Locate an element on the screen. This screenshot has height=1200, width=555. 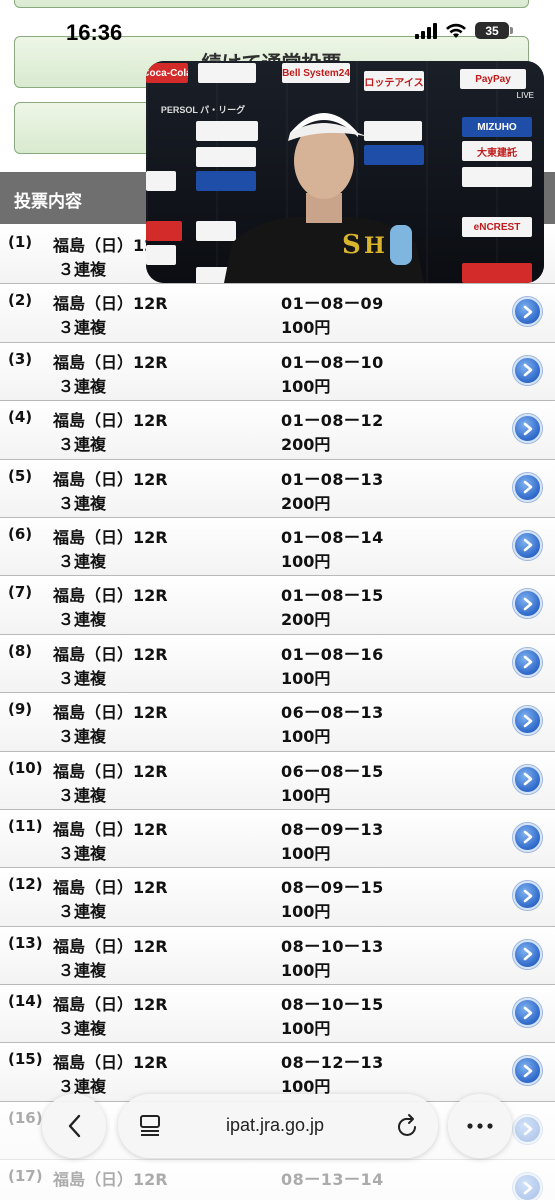
table-row: (3) 福島（日）12R ３連複 01ー08ー10 100円 is located at coordinates (277, 372).